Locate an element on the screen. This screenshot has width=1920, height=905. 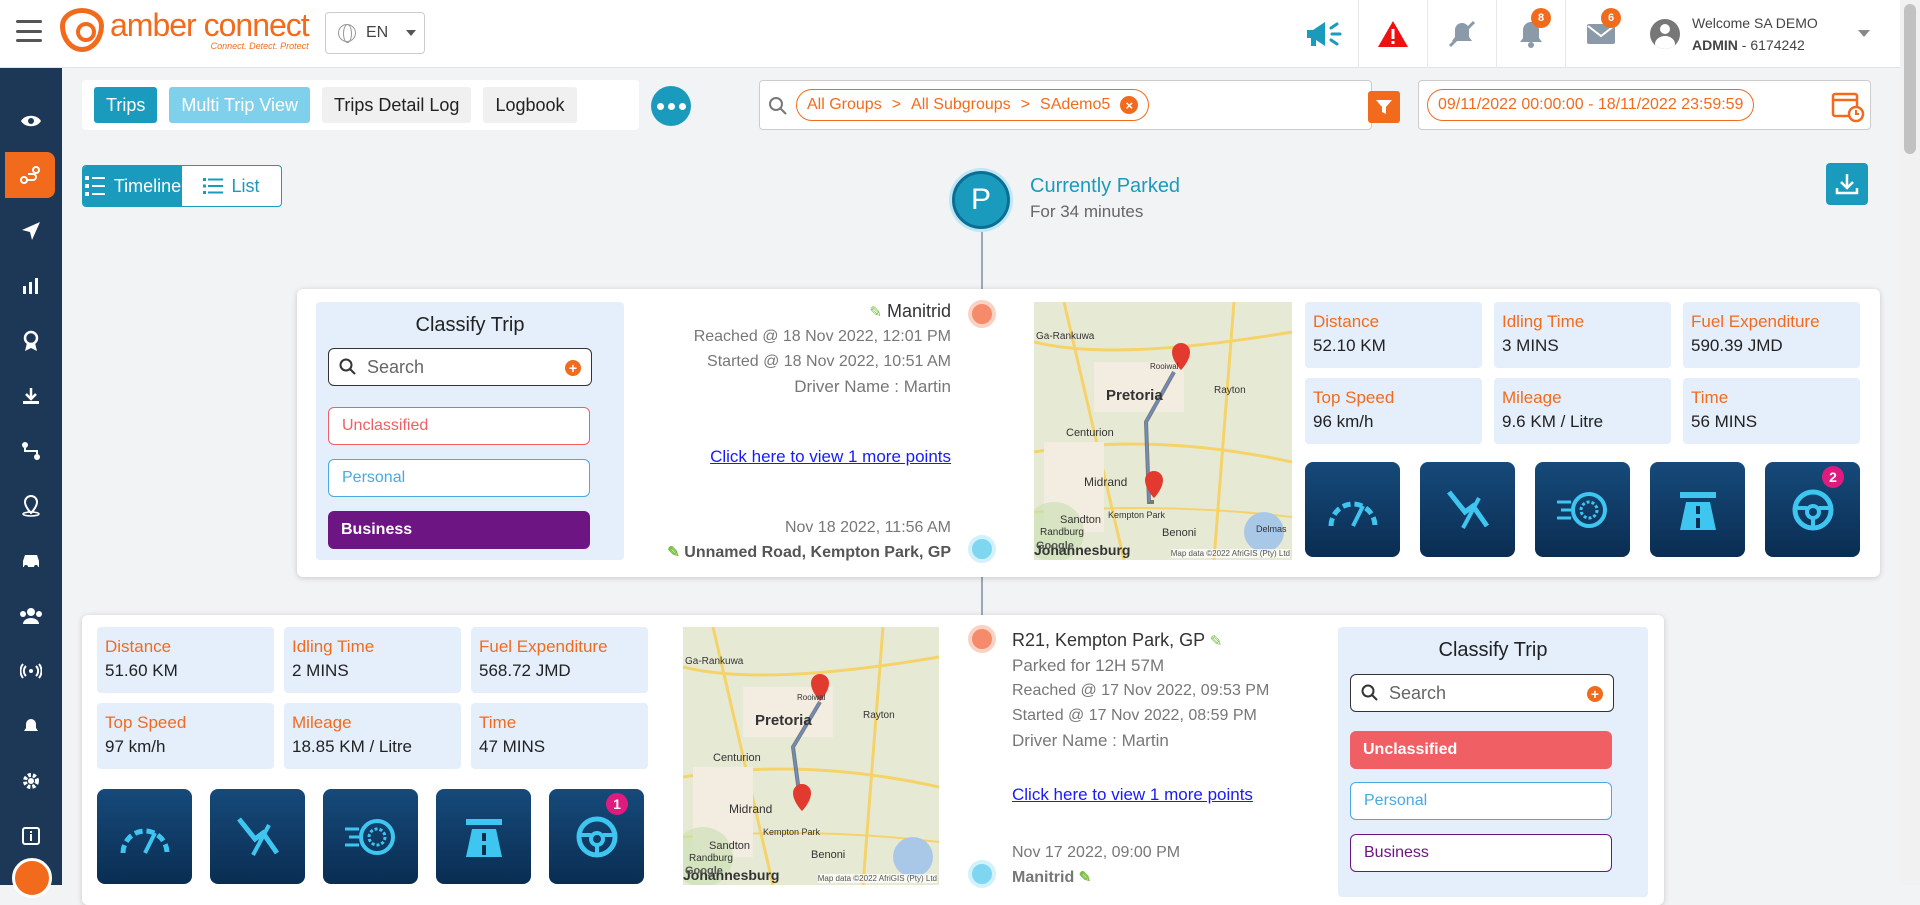
stat-value: 56 MINS is located at coordinates (1724, 421).